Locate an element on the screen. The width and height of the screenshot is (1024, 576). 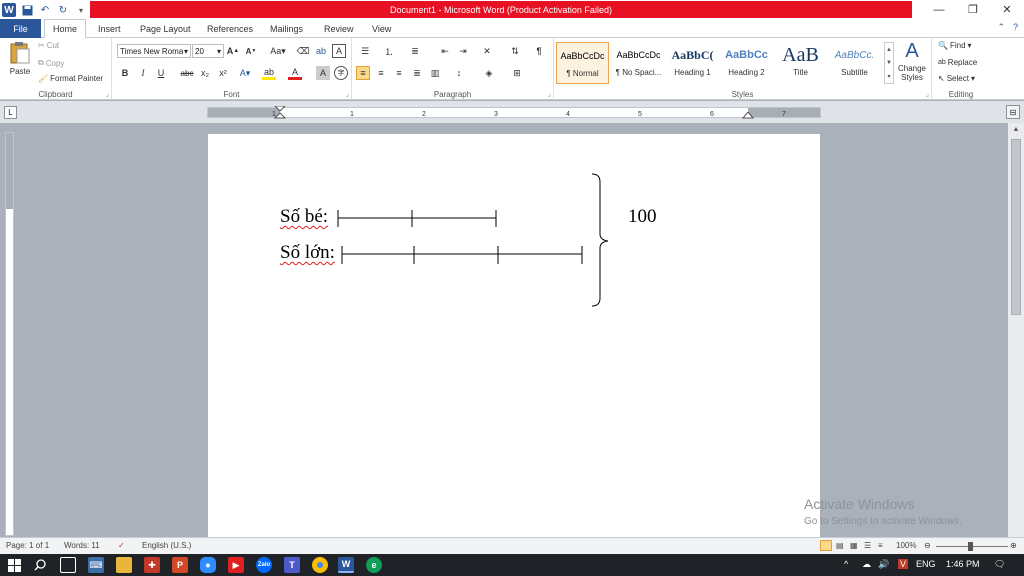
proofing-icon: ✓ is located at coordinates (121, 545).